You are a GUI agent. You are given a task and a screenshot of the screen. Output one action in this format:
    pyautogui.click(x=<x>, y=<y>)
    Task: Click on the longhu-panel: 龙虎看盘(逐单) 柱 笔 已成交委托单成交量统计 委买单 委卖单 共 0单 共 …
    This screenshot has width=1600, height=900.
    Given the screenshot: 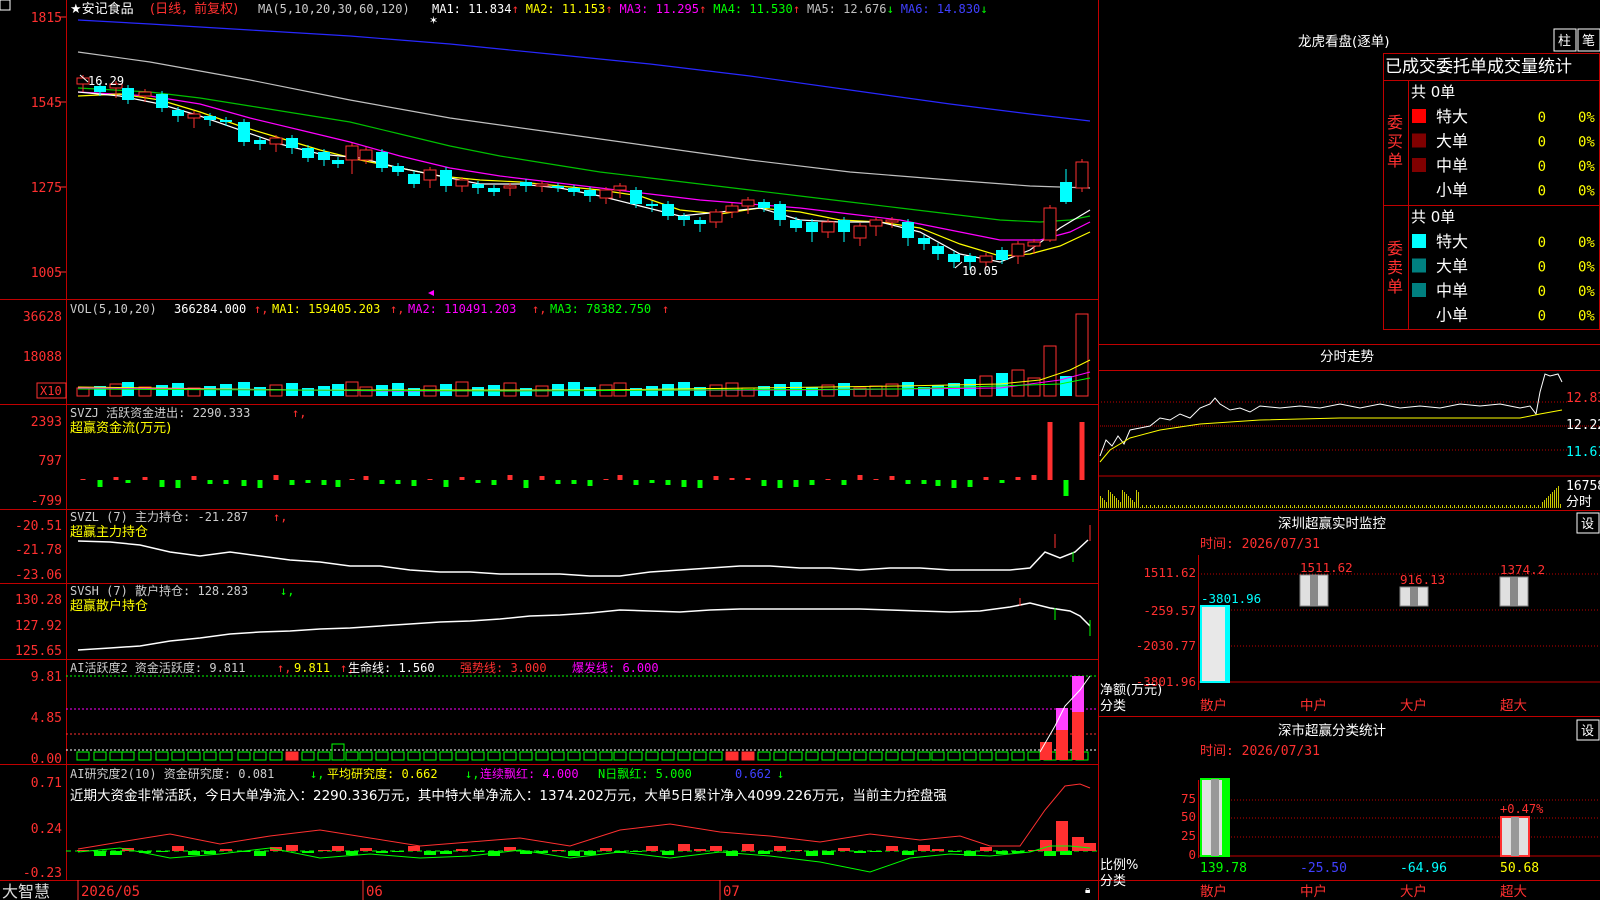 What is the action you would take?
    pyautogui.click(x=1449, y=179)
    